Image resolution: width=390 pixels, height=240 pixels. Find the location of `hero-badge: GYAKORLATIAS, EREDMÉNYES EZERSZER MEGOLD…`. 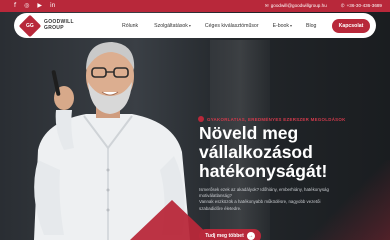

hero-badge: GYAKORLATIAS, EREDMÉNYES EZERSZER MEGOLD… is located at coordinates (272, 119).